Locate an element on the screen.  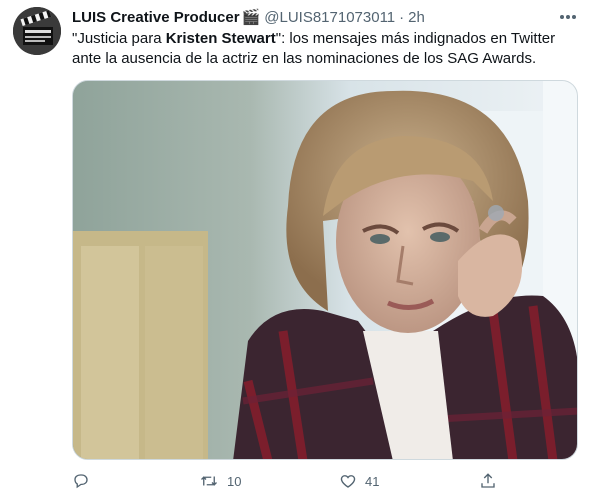
retweet-count: 10 is located at coordinates (234, 481).